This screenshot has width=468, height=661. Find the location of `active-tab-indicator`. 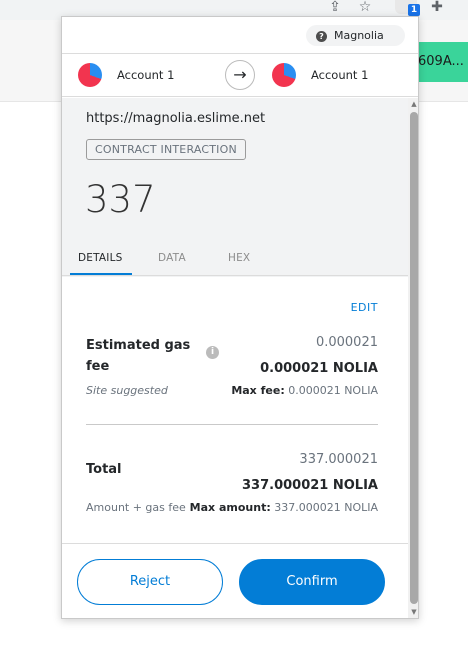

active-tab-indicator is located at coordinates (101, 274).